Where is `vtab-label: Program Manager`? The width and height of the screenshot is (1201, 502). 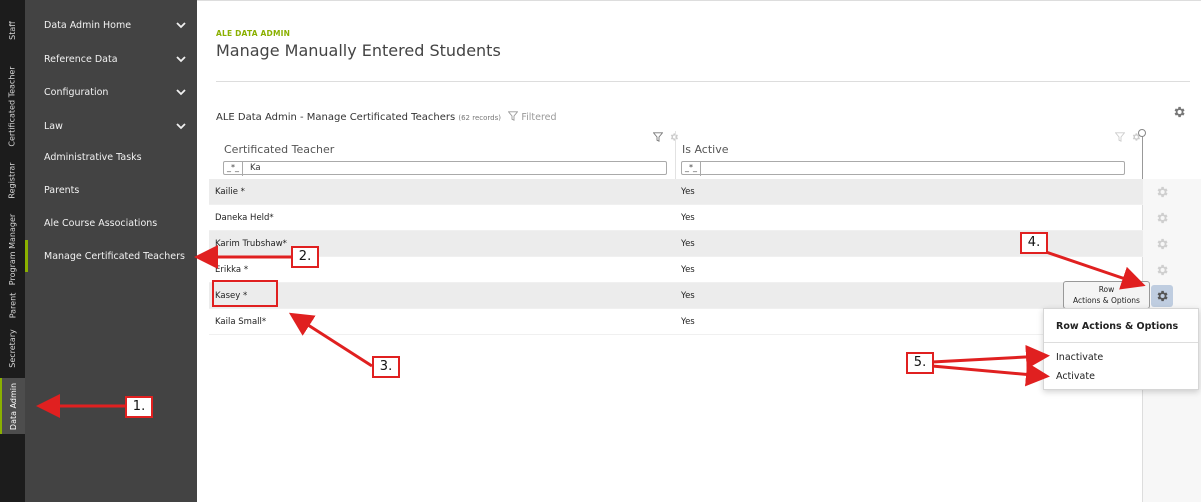 vtab-label: Program Manager is located at coordinates (12, 249).